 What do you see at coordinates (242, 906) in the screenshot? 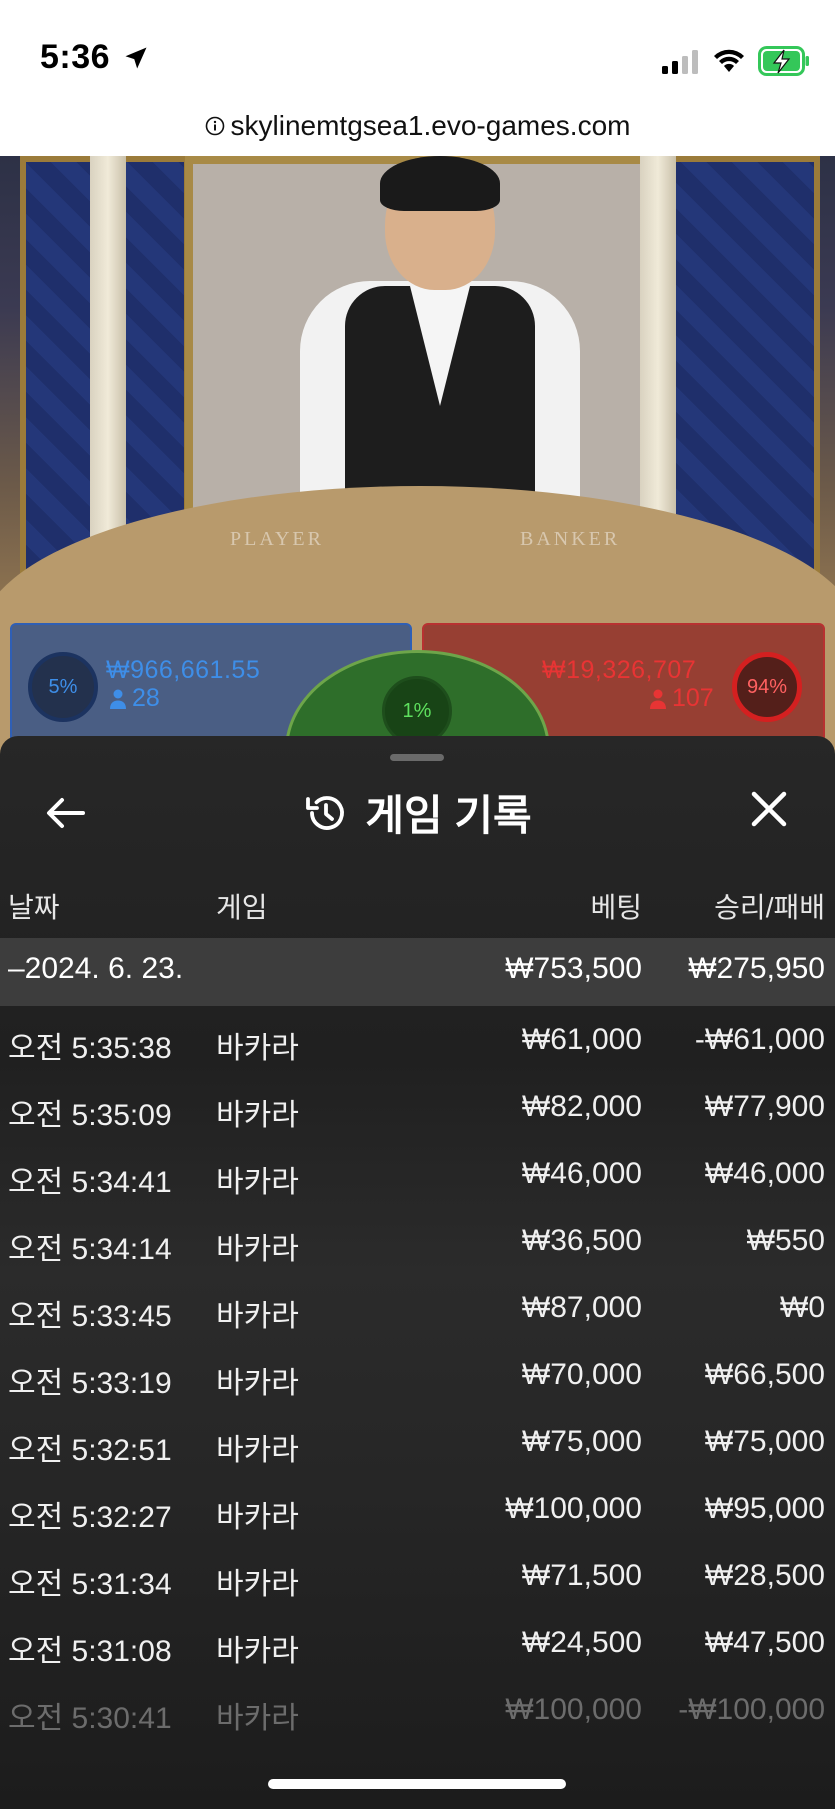
I see `column-header-game: 게임` at bounding box center [242, 906].